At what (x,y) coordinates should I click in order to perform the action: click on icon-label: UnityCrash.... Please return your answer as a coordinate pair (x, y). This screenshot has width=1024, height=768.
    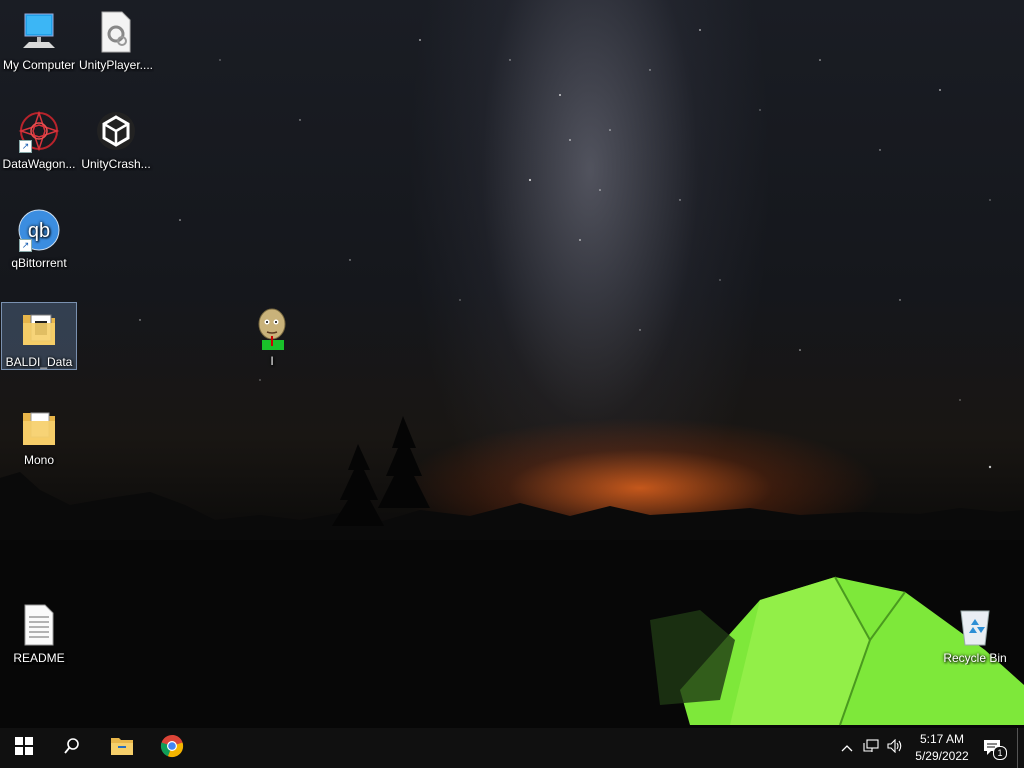
    Looking at the image, I should click on (116, 164).